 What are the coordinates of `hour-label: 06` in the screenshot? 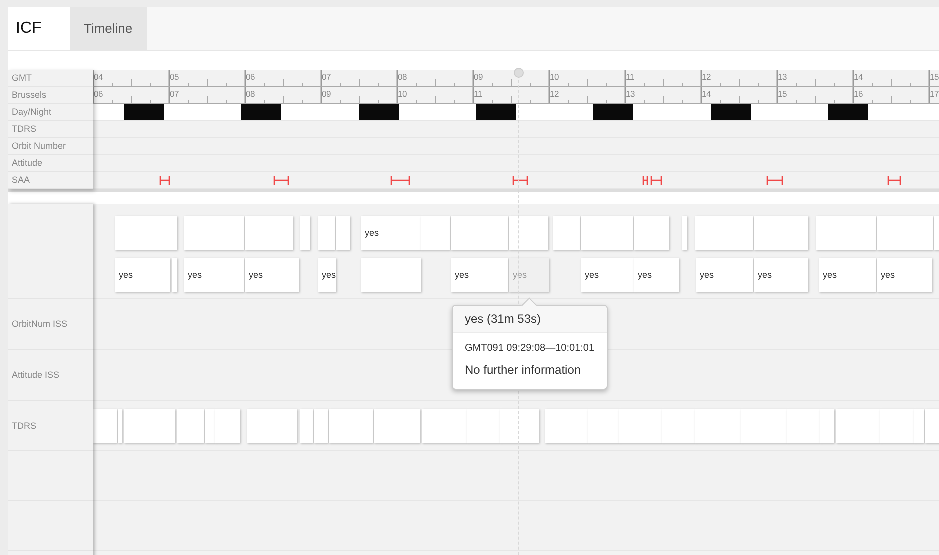 It's located at (251, 77).